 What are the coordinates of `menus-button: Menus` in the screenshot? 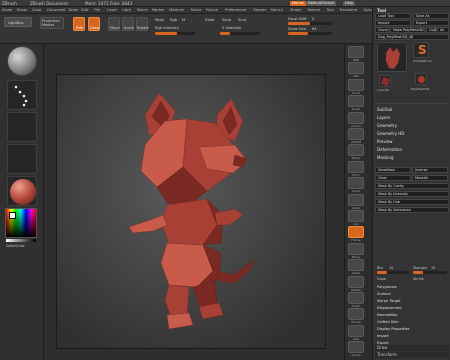 It's located at (298, 3).